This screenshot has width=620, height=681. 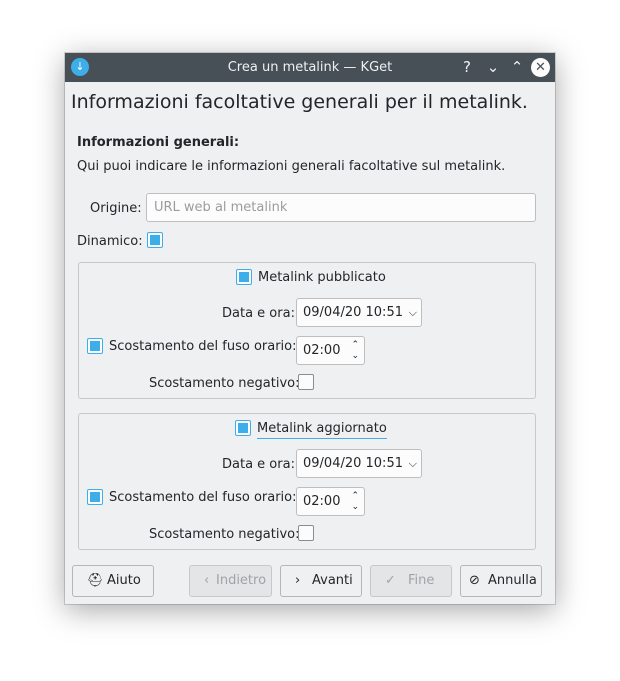 What do you see at coordinates (322, 277) in the screenshot?
I see `published-label: Metalink pubblicato` at bounding box center [322, 277].